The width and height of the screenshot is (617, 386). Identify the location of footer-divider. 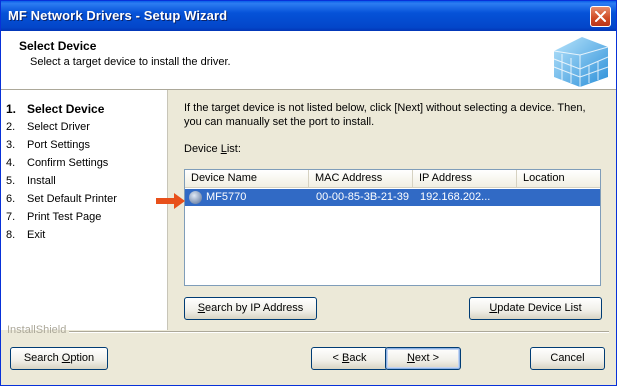
(339, 332).